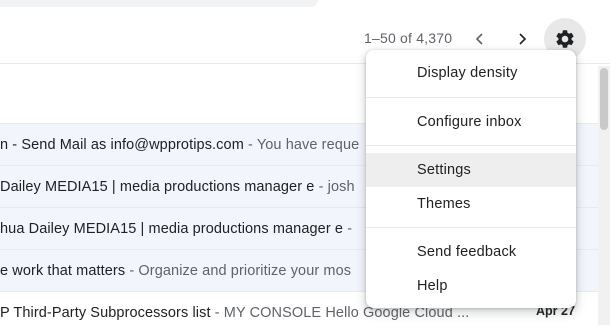  Describe the element at coordinates (471, 252) in the screenshot. I see `menu-item-send-feedback: Send feedback` at that location.